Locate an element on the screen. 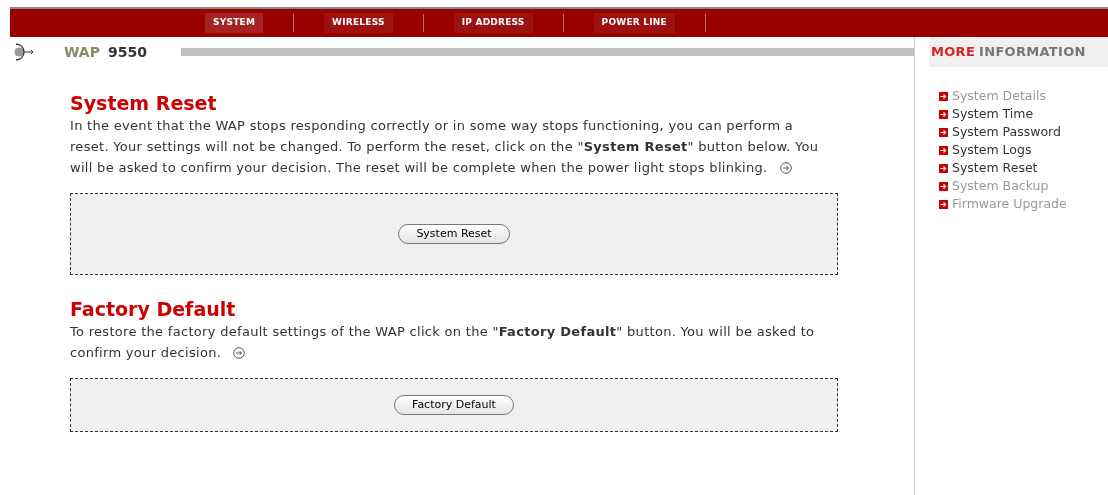 The width and height of the screenshot is (1108, 495). section-description: In the event that the WAP stops responding correctly or in some way stops functioning, you can perform a reset. Your settings will not be changed. To perform the reset, click on the "System Reset" button below. You will be asked to confirm your decision. The reset will be complete when the power light stops blinking. is located at coordinates (445, 147).